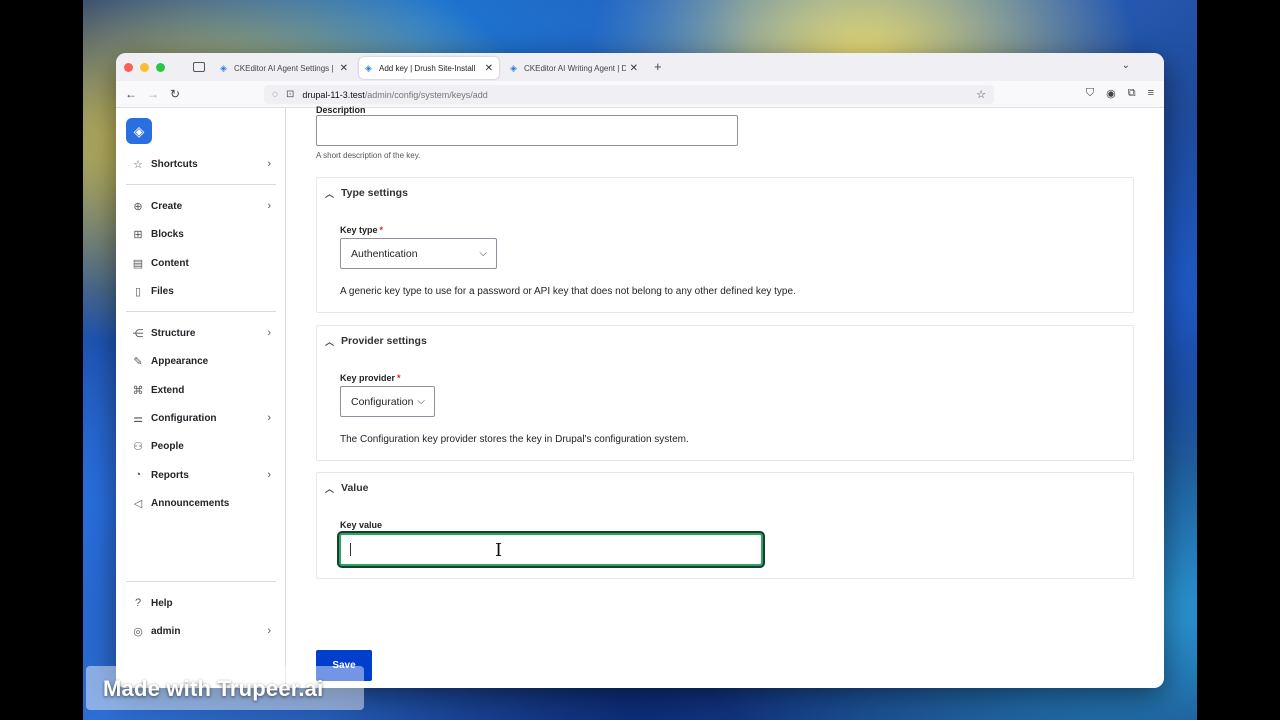 Image resolution: width=1280 pixels, height=720 pixels. What do you see at coordinates (551, 549) in the screenshot?
I see `key-value-input: I` at bounding box center [551, 549].